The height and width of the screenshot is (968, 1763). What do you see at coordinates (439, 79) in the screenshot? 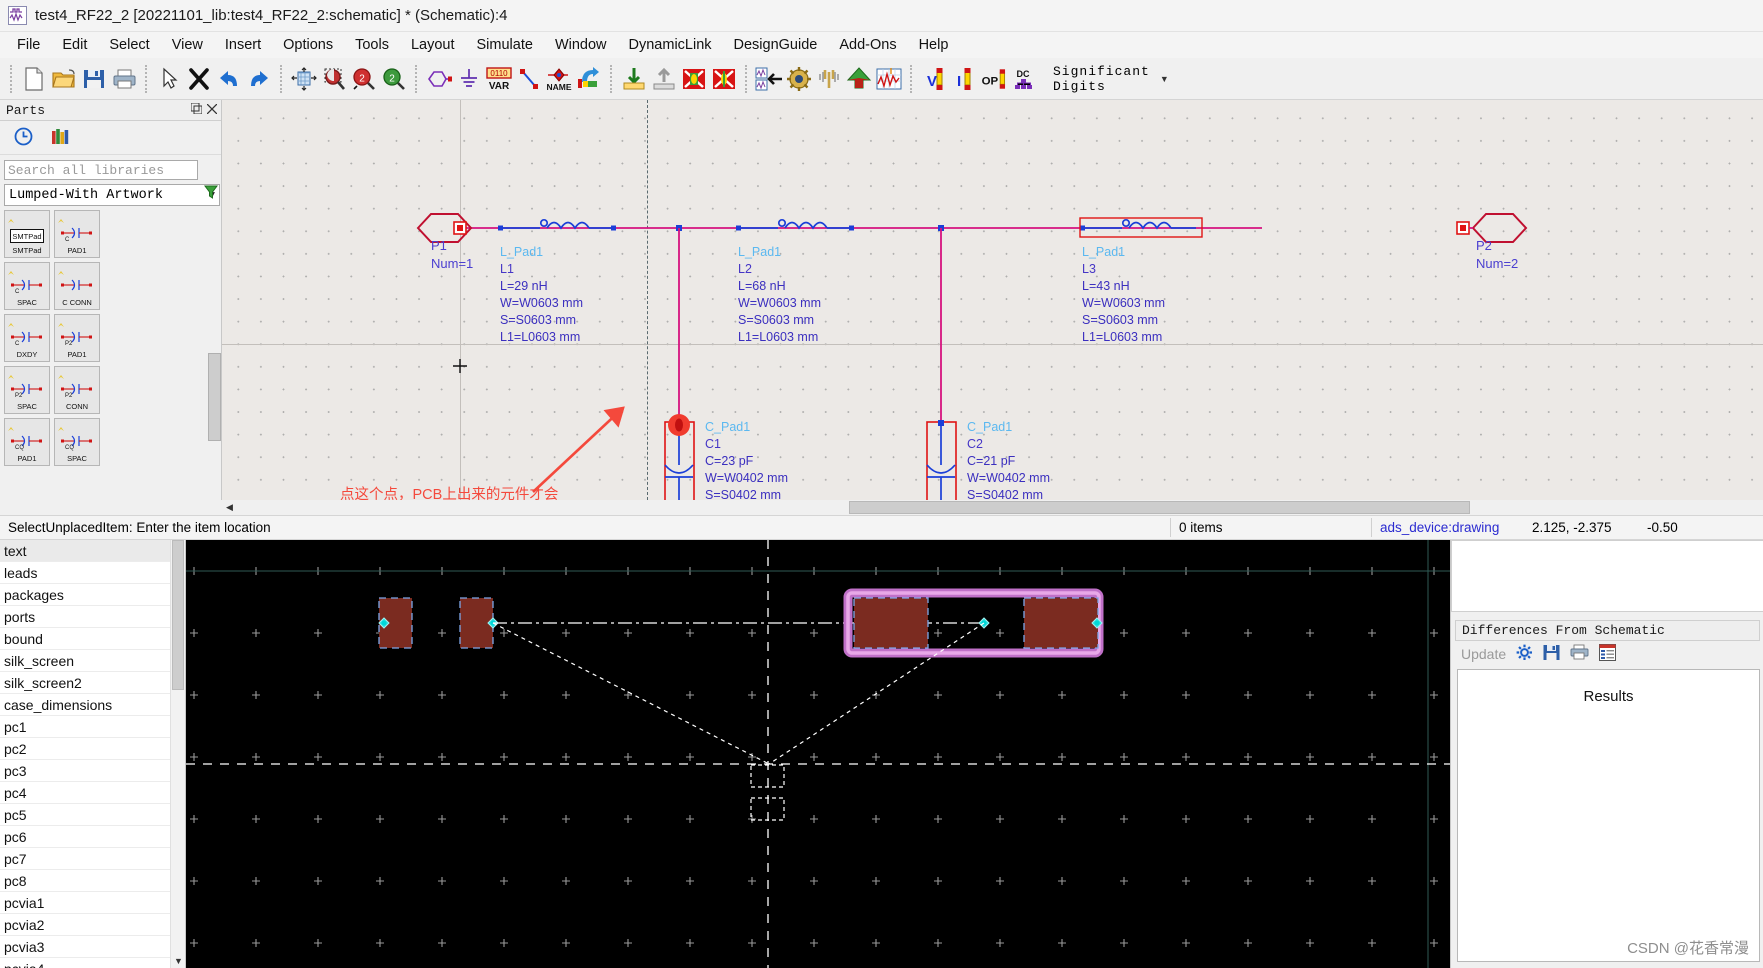
I see `port-icon` at bounding box center [439, 79].